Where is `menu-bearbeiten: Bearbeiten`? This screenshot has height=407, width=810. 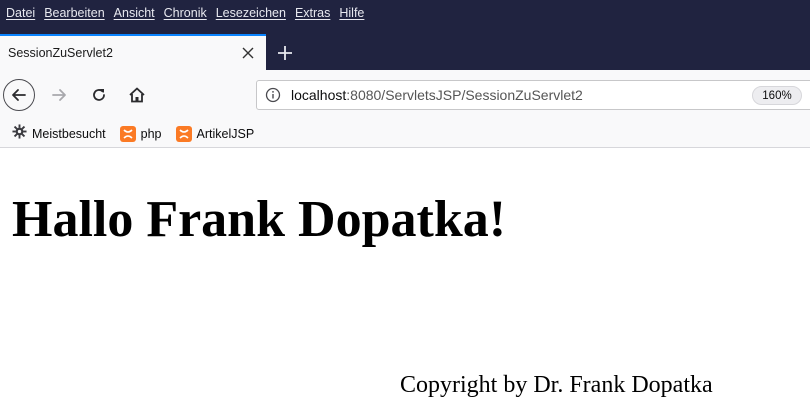
menu-bearbeiten: Bearbeiten is located at coordinates (74, 13).